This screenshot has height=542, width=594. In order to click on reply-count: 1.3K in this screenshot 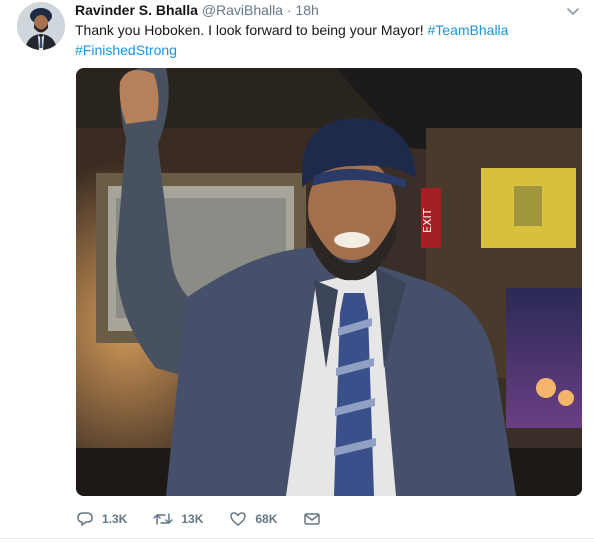, I will do `click(115, 519)`.